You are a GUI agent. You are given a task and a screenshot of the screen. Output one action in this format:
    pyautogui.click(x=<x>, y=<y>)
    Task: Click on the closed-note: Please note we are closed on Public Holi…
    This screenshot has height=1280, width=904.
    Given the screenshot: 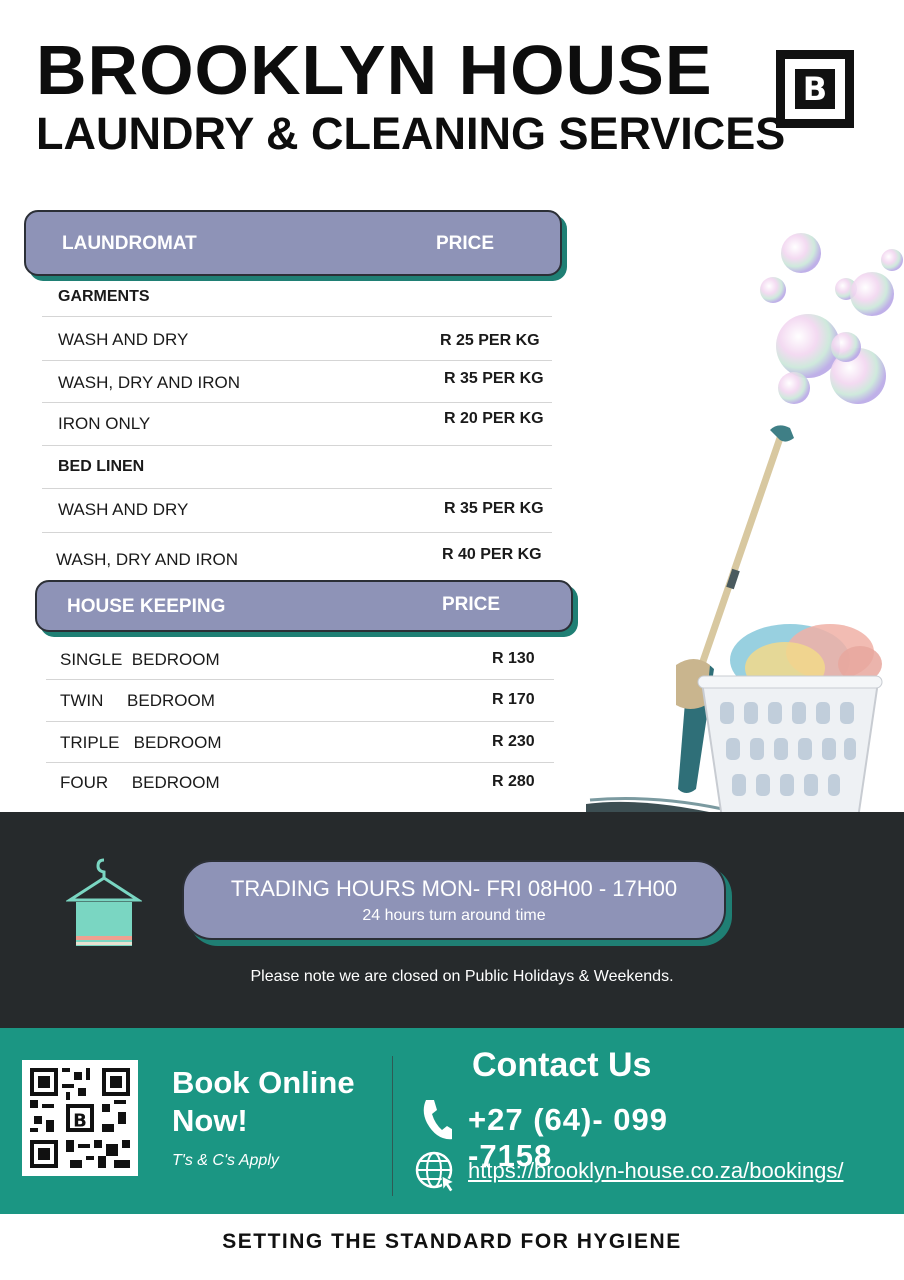 What is the action you would take?
    pyautogui.click(x=462, y=976)
    